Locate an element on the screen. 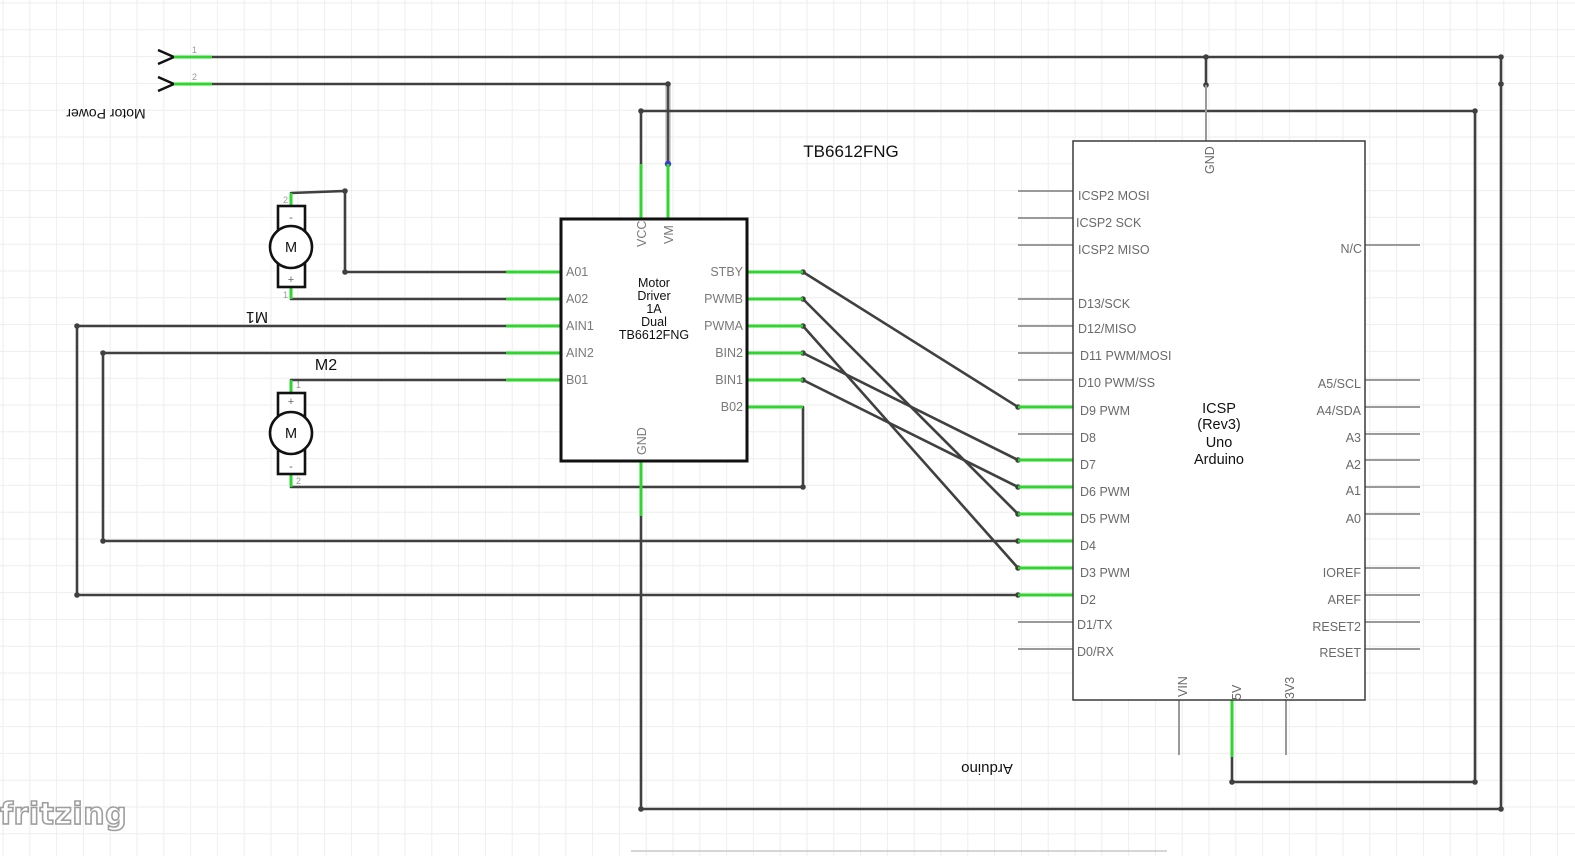 This screenshot has width=1575, height=856. svg-text: A01 is located at coordinates (577, 272).